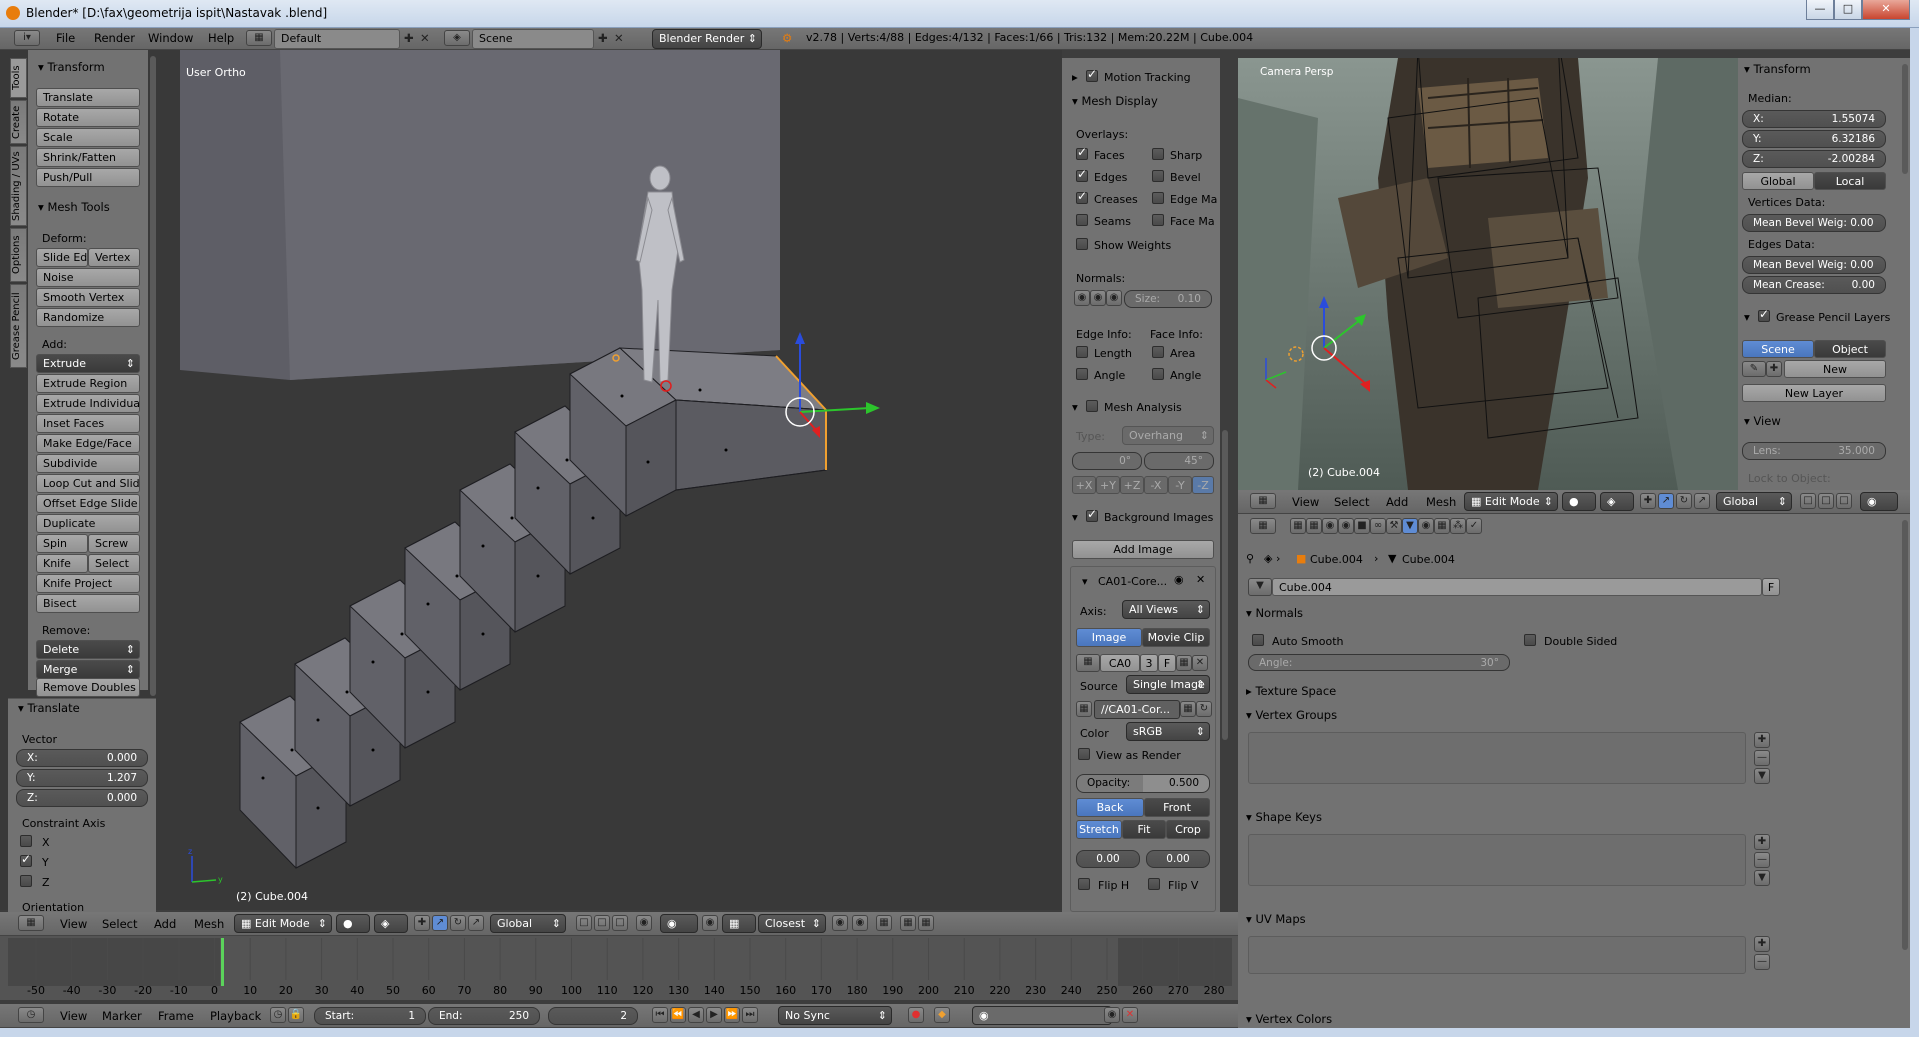  I want to click on bevel-checkbox, so click(1158, 176).